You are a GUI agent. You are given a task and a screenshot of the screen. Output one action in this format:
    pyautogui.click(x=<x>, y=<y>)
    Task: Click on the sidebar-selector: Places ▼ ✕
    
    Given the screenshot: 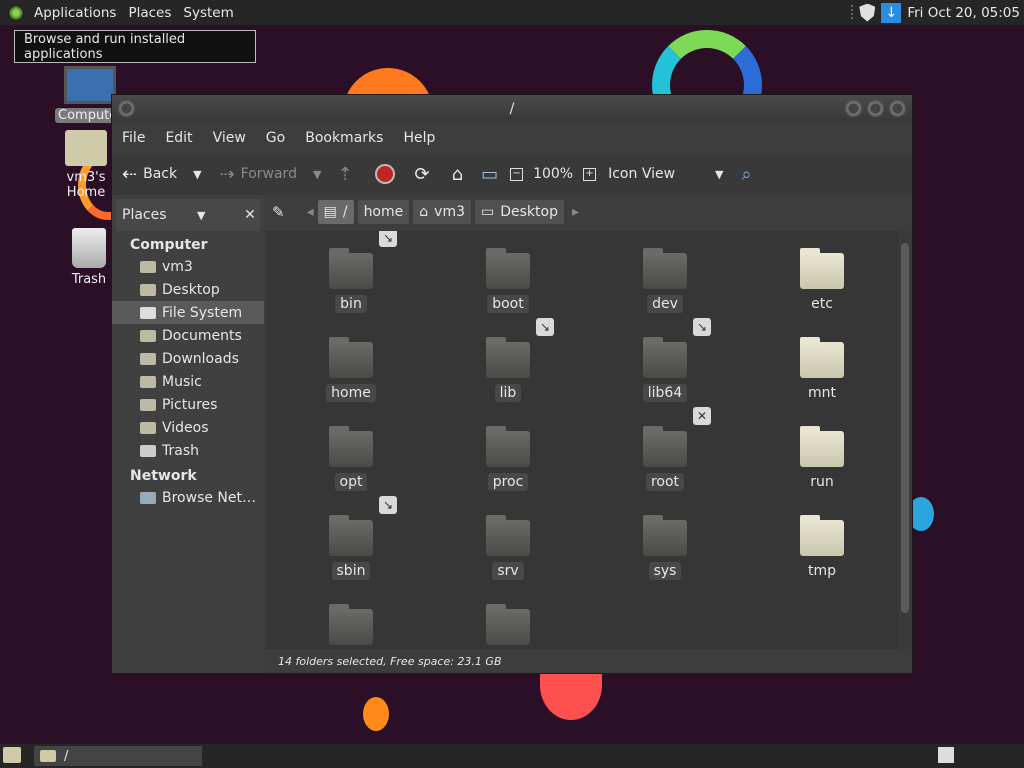 What is the action you would take?
    pyautogui.click(x=188, y=215)
    